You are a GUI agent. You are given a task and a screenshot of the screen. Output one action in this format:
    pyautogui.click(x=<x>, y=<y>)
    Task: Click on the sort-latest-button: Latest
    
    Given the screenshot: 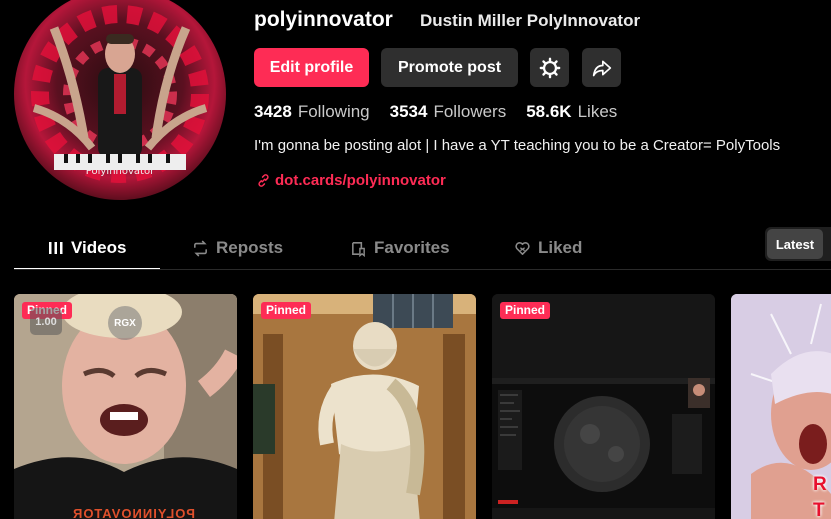 What is the action you would take?
    pyautogui.click(x=795, y=244)
    